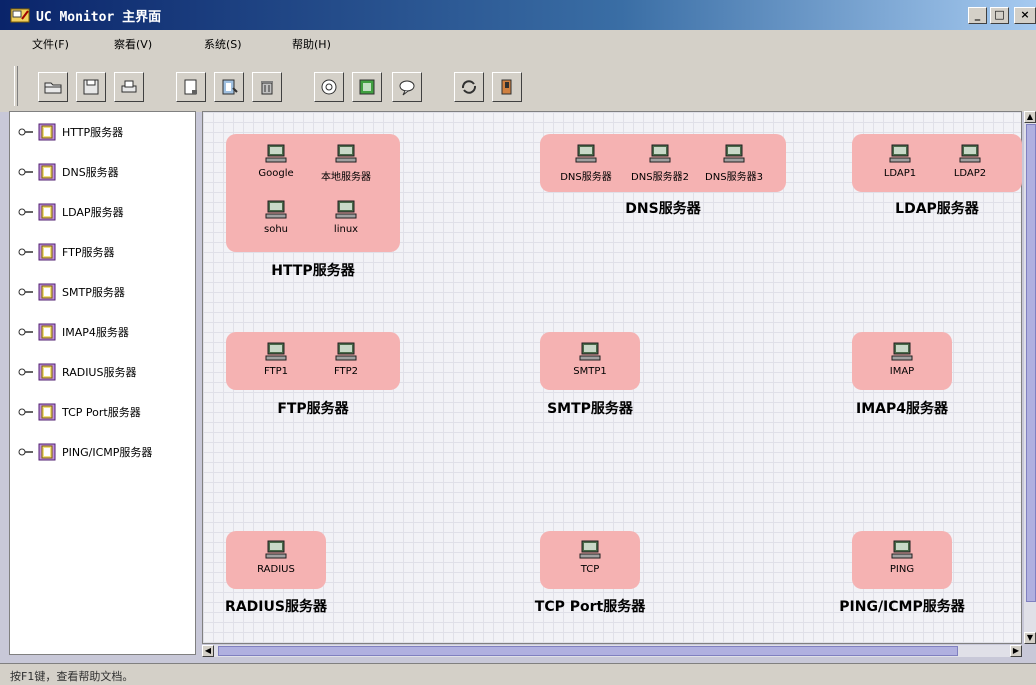 The image size is (1036, 685). I want to click on server-label: DNS服务器3, so click(734, 177).